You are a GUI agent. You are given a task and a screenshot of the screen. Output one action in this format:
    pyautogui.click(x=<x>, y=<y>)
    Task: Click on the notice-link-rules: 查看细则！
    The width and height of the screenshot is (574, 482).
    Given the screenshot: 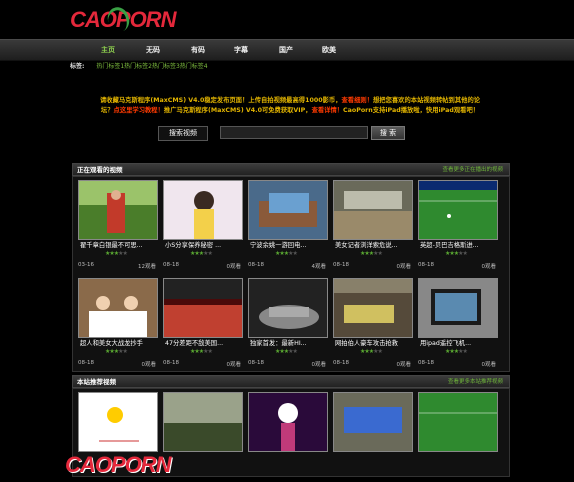 What is the action you would take?
    pyautogui.click(x=357, y=100)
    